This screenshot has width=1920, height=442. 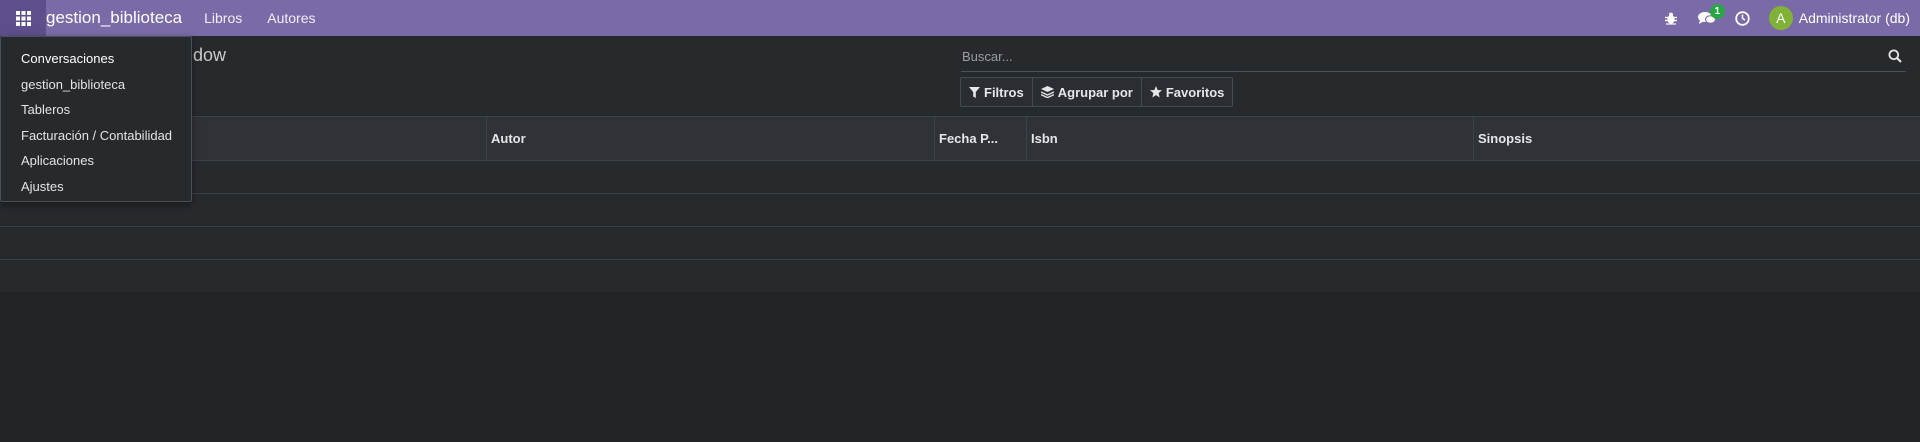 I want to click on apps-menu-item-facturacion: Facturación / Contabilidad, so click(x=96, y=136).